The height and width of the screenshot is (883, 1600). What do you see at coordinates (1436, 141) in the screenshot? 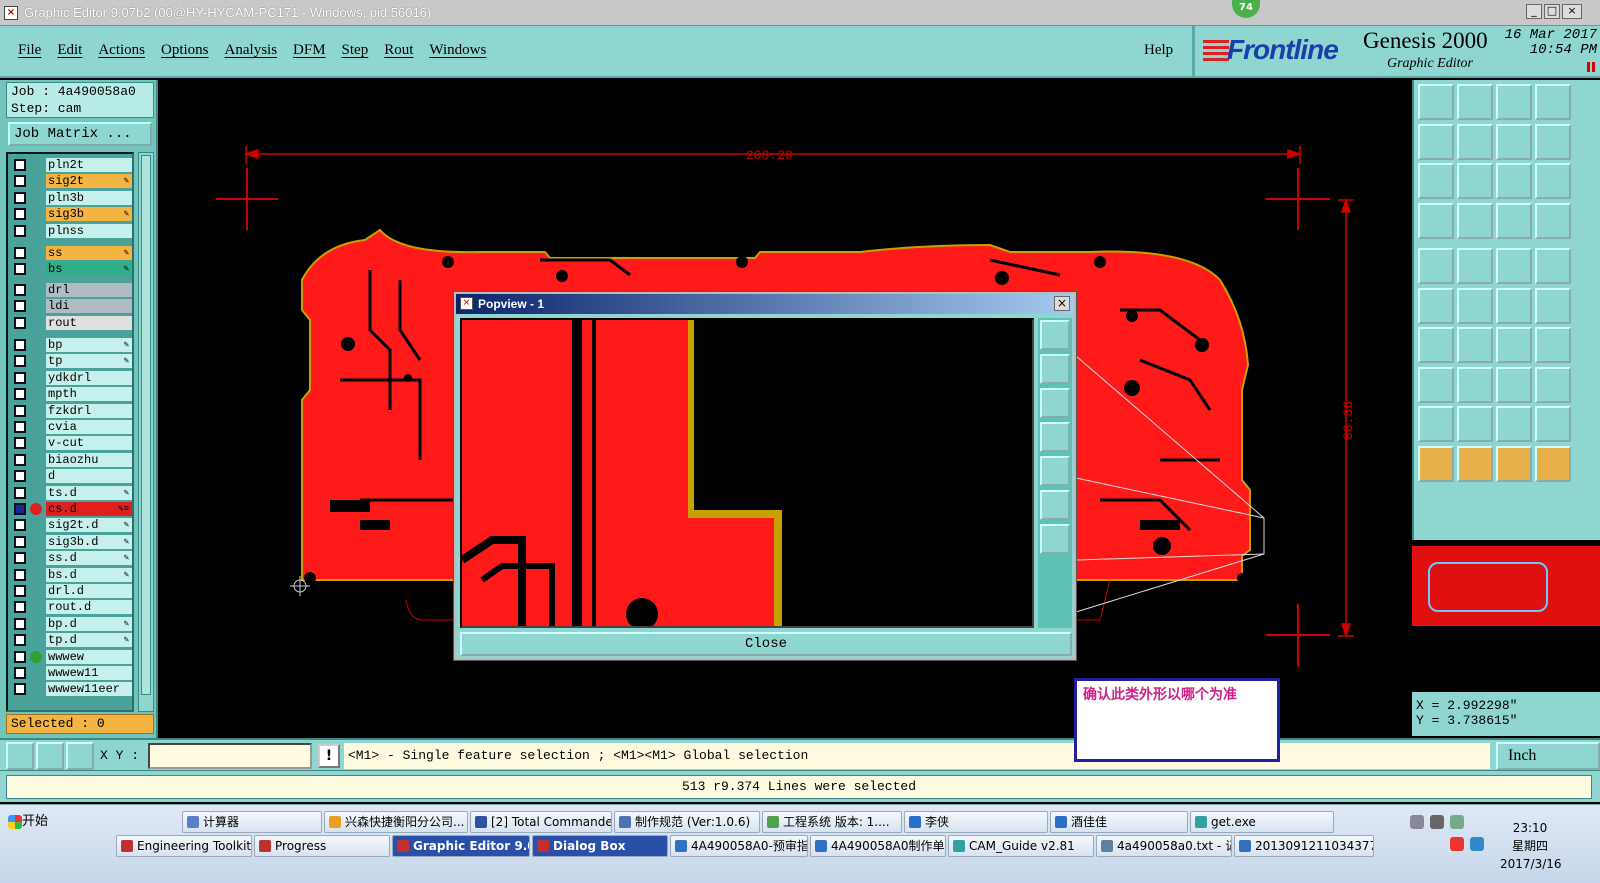
I see `pan-left-tool-icon` at bounding box center [1436, 141].